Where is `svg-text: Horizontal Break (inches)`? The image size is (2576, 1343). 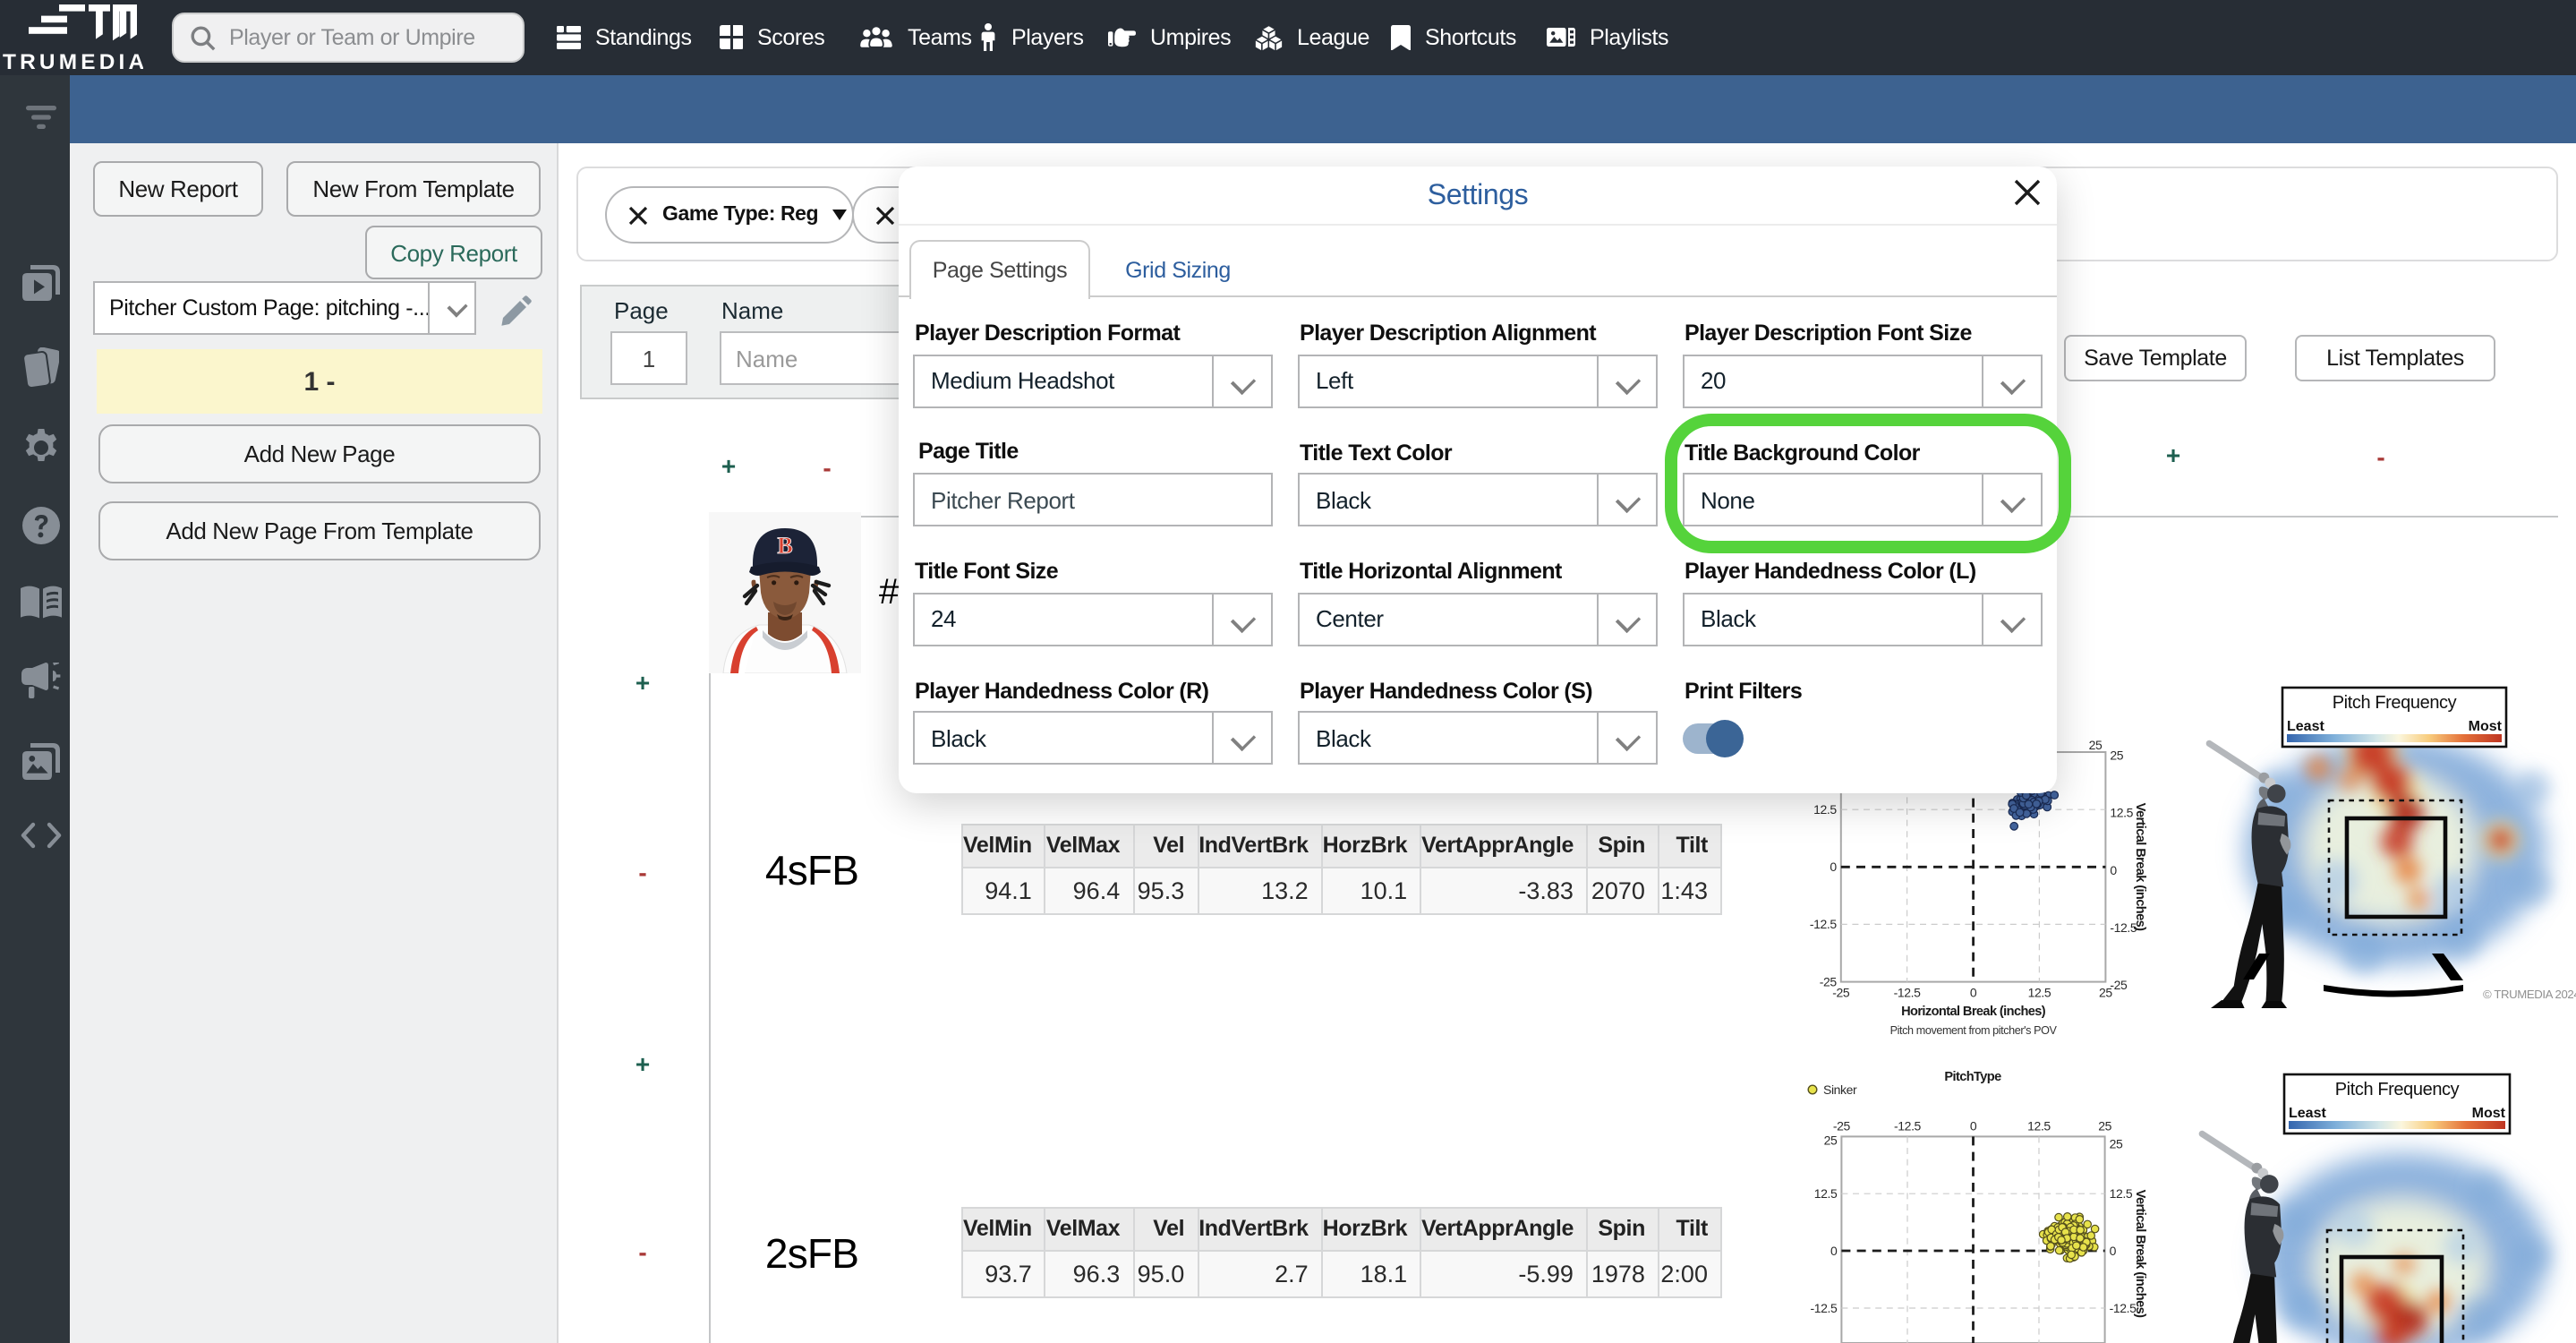
svg-text: Horizontal Break (inches) is located at coordinates (1973, 1012).